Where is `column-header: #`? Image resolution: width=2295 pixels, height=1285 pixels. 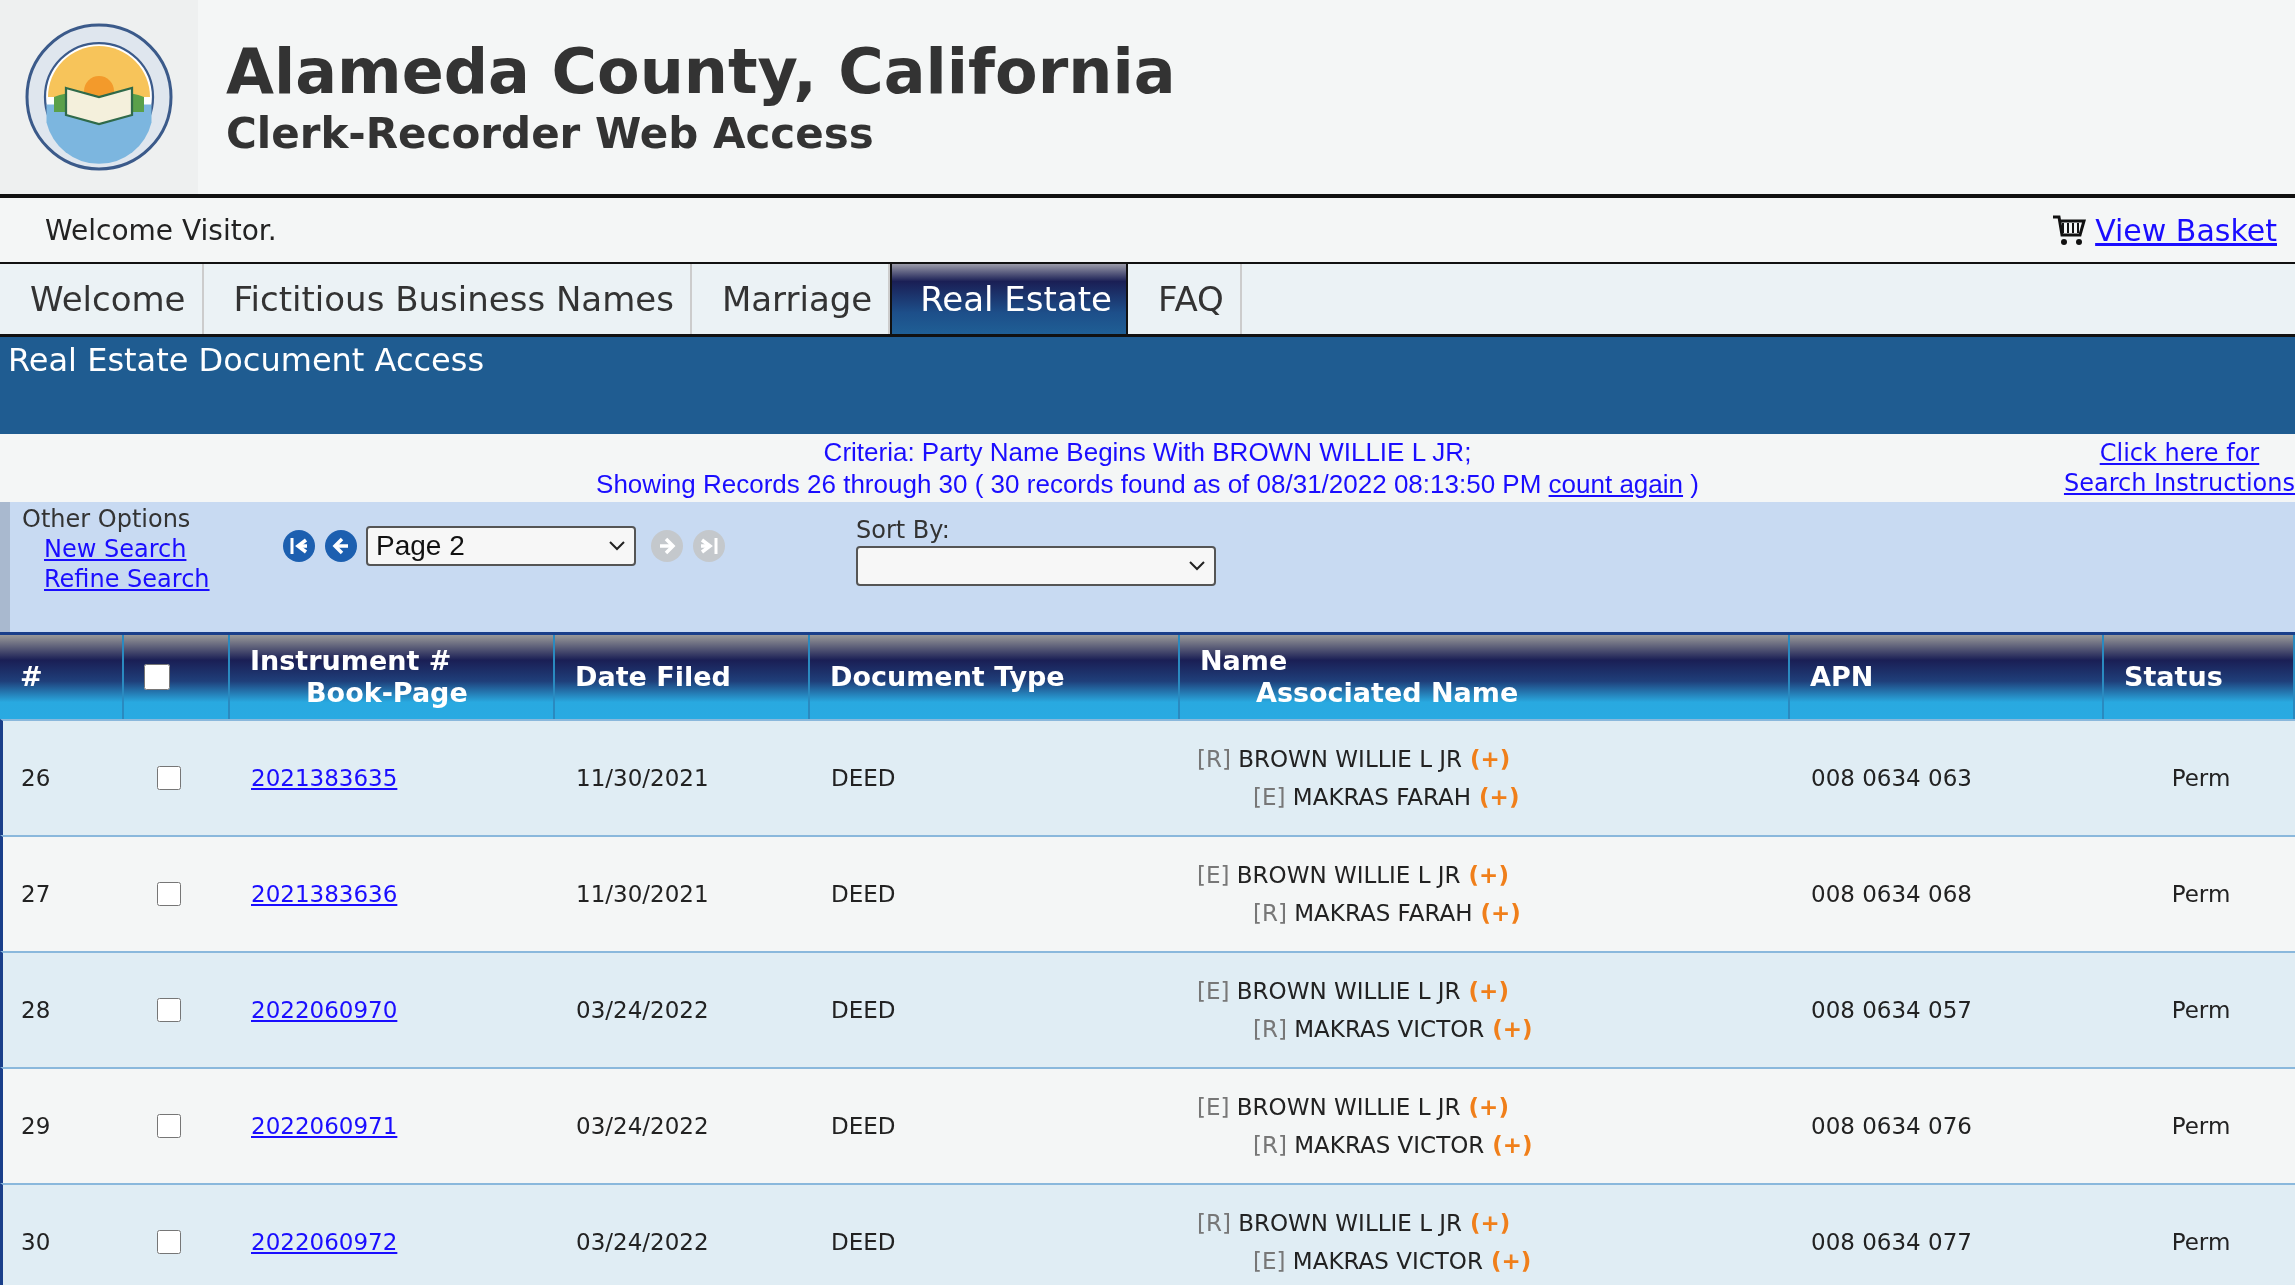
column-header: # is located at coordinates (62, 677).